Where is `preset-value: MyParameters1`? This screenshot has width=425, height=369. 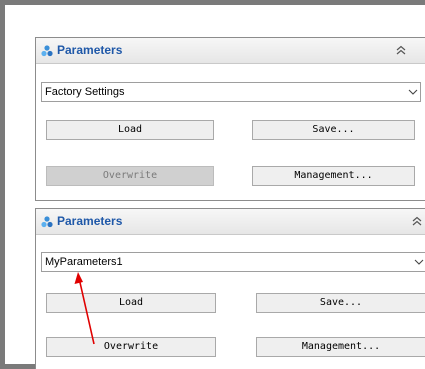 preset-value: MyParameters1 is located at coordinates (84, 262).